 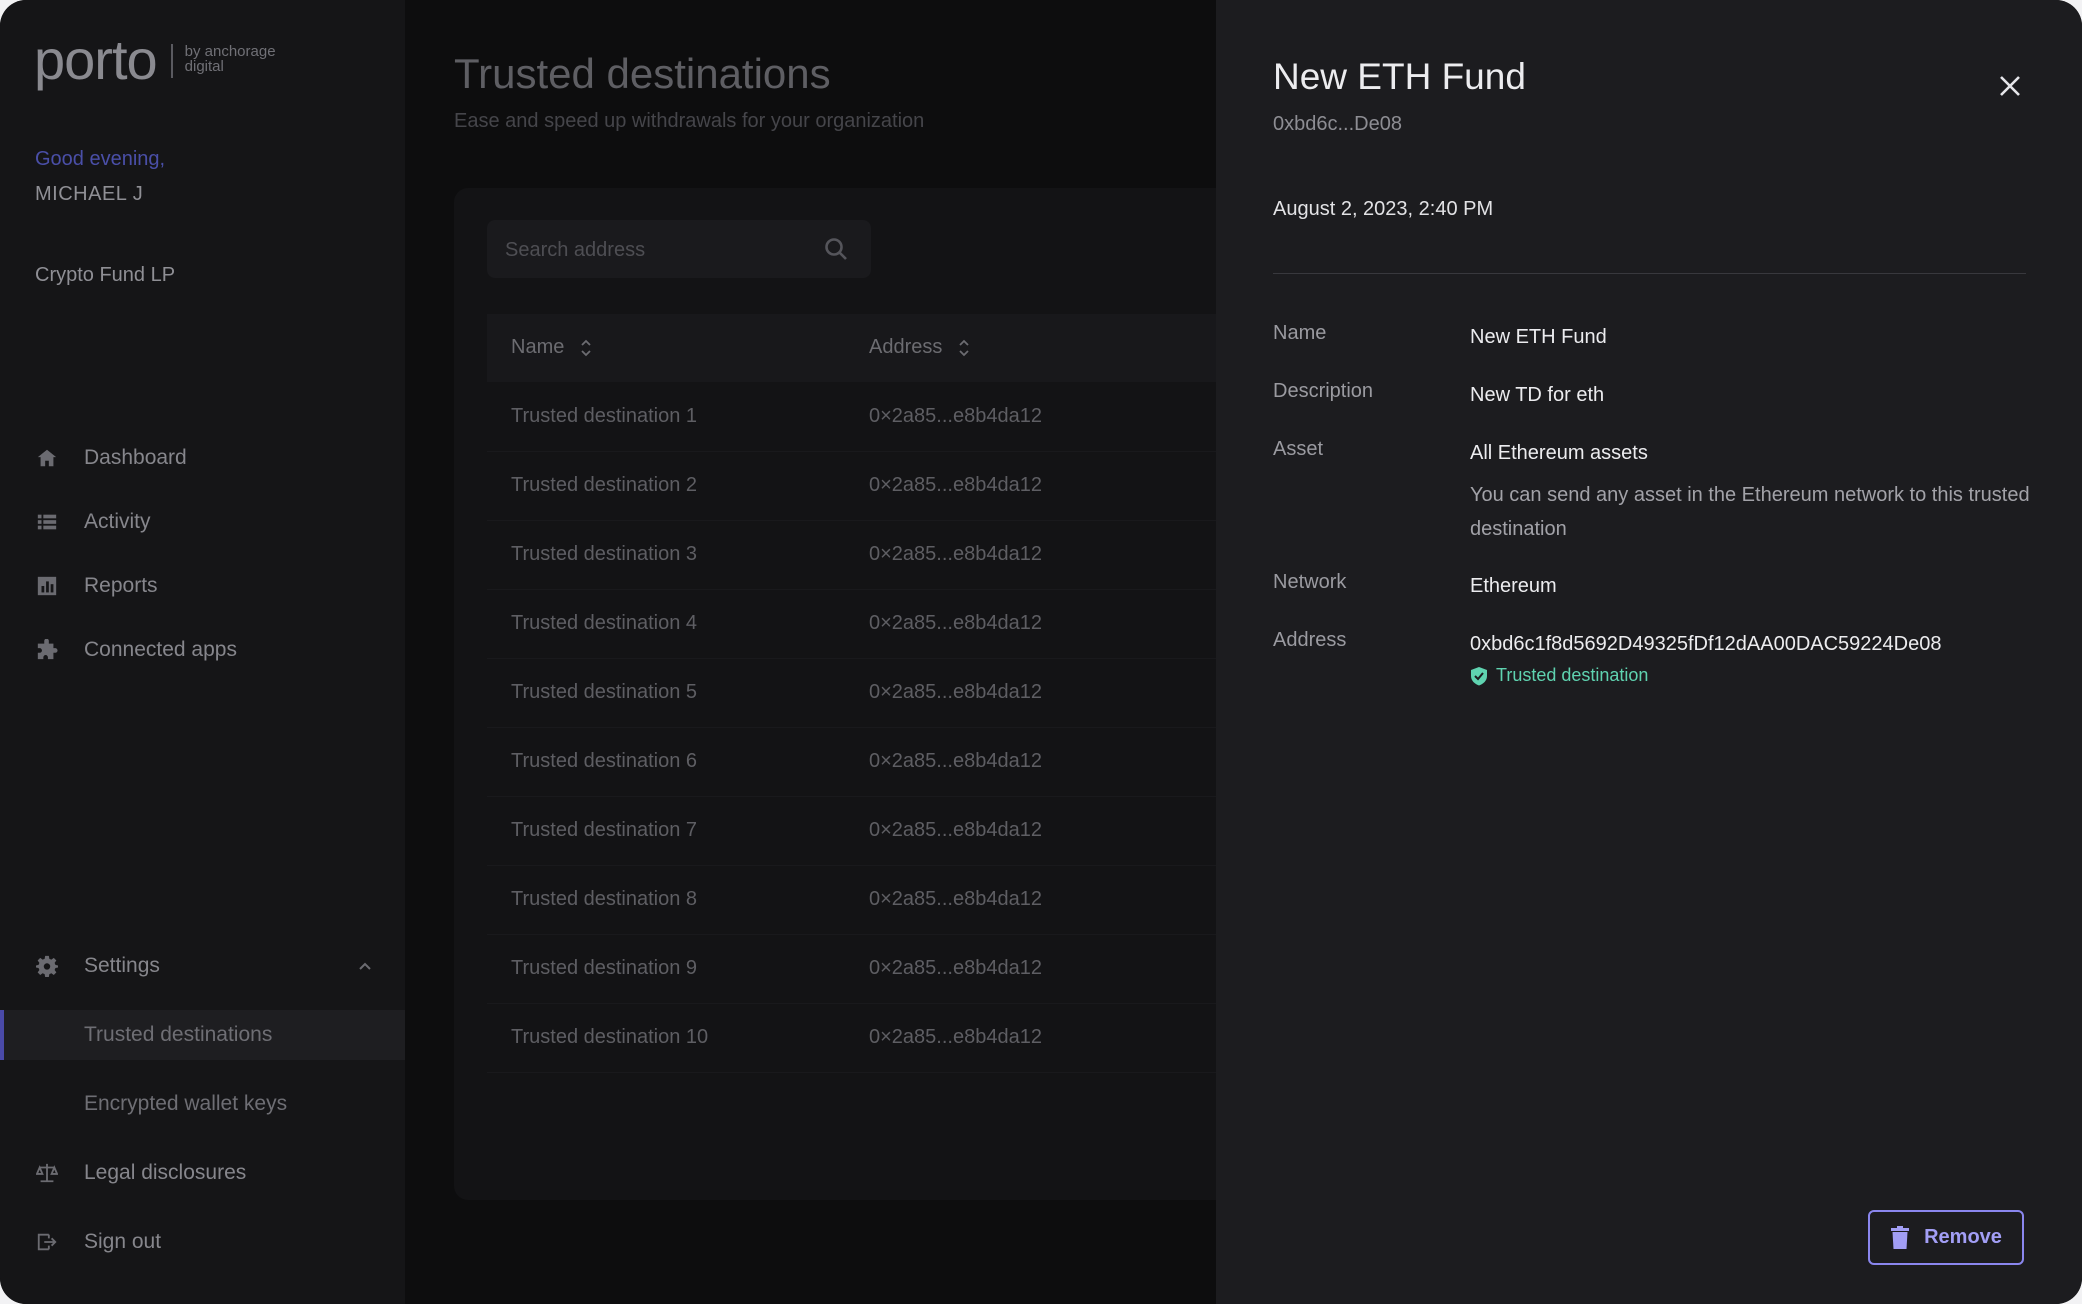 I want to click on table-row: Trusted destination 4 0×2a85...e8b4da12, so click(x=856, y=624).